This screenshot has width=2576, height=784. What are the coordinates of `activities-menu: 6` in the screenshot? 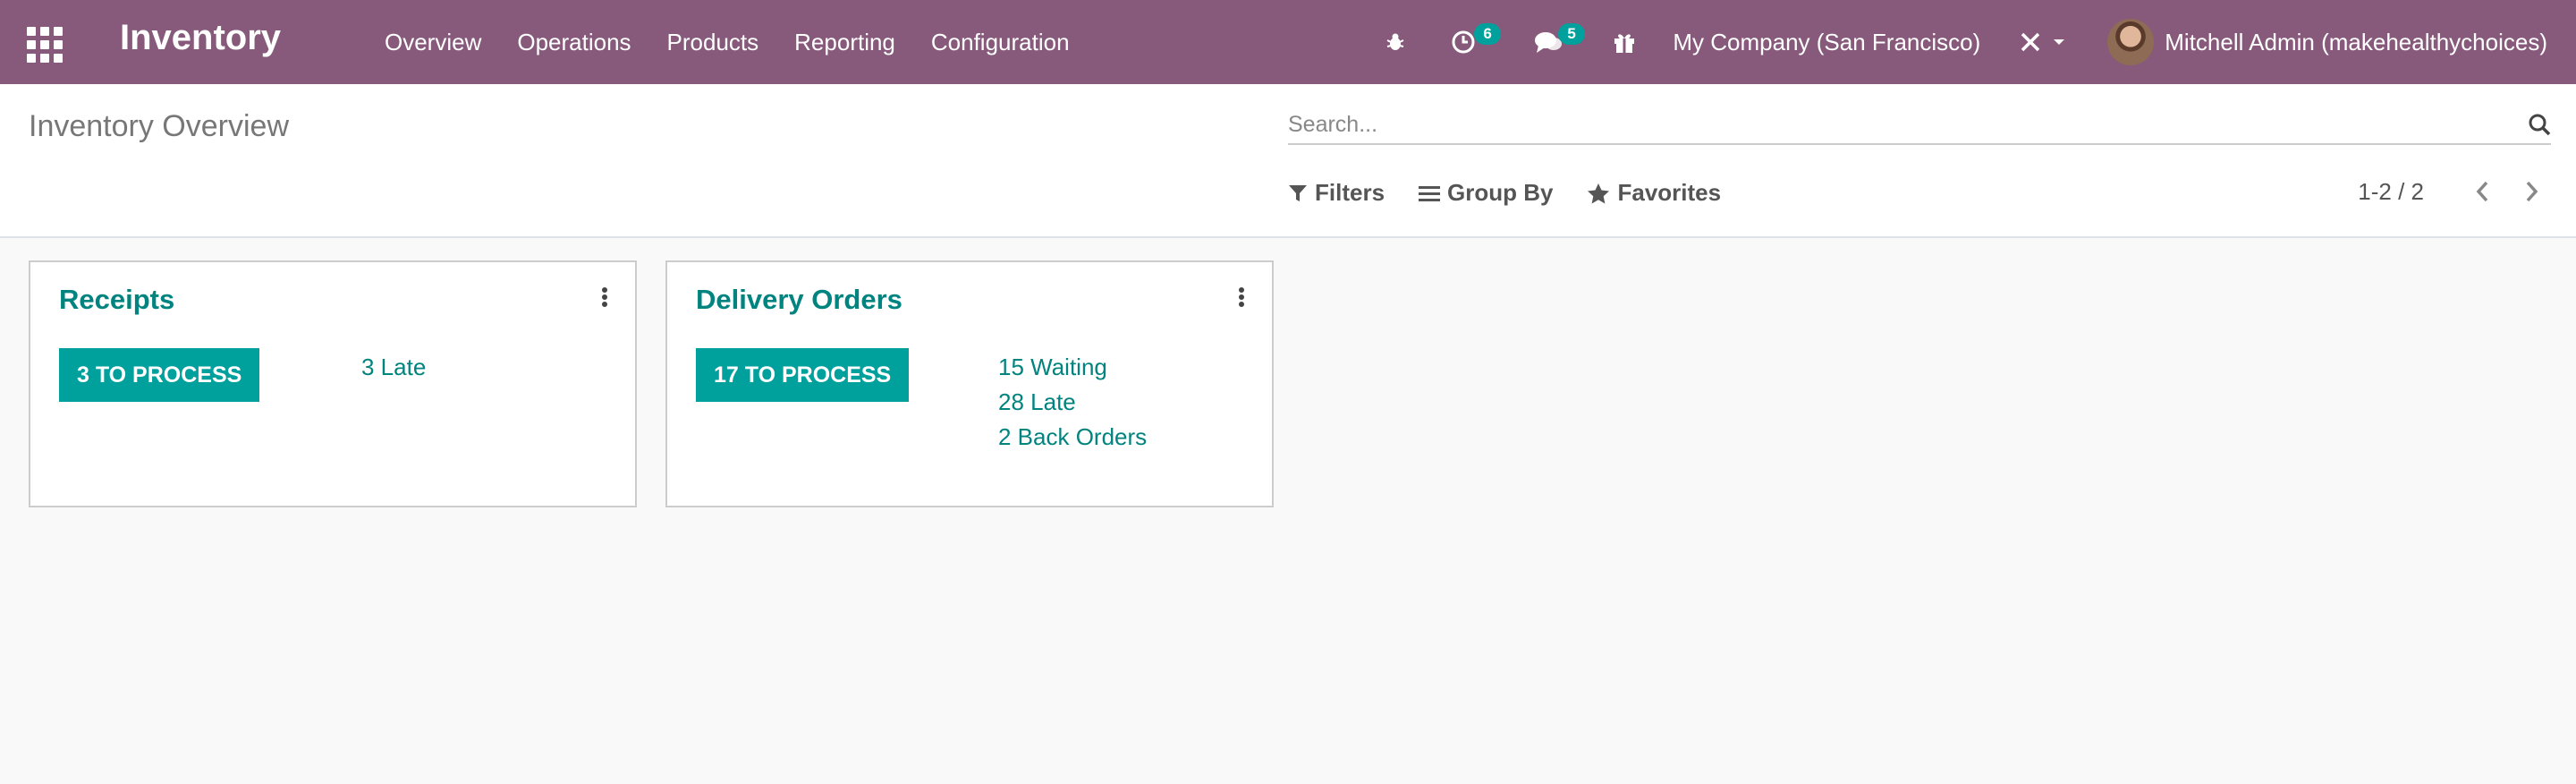 It's located at (1471, 42).